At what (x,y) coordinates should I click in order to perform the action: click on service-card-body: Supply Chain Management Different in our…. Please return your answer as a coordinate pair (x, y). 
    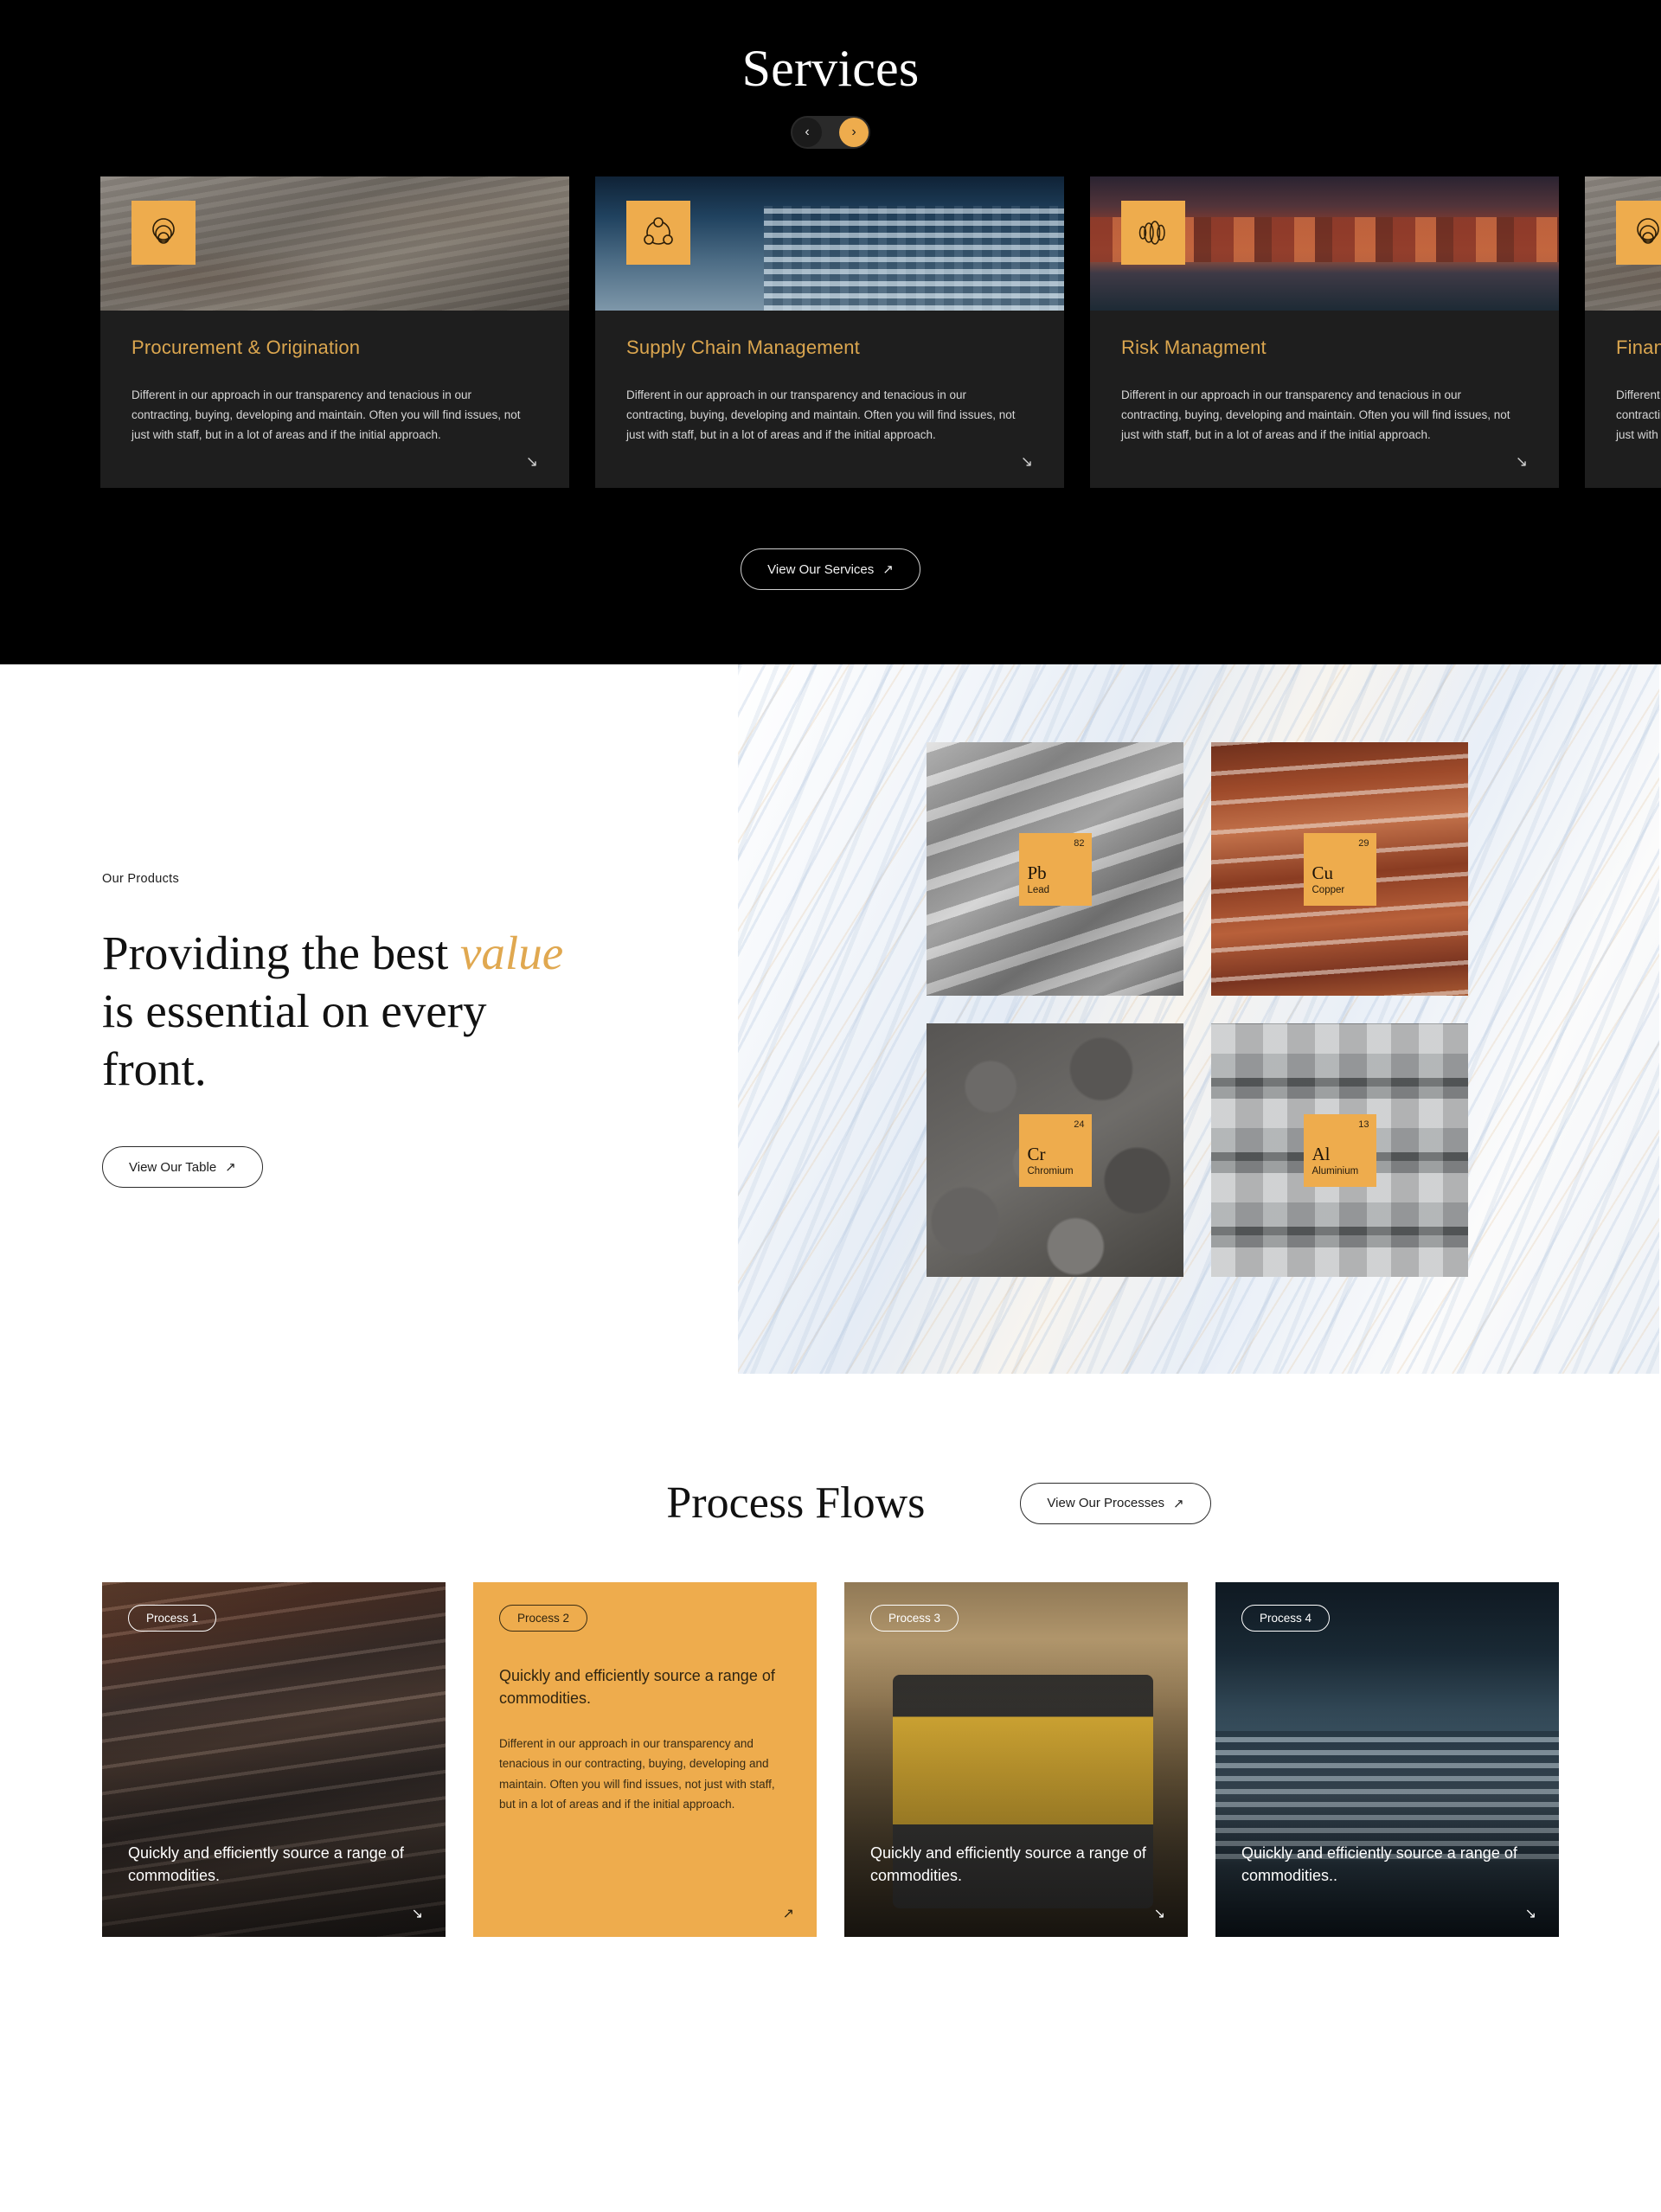
    Looking at the image, I should click on (829, 399).